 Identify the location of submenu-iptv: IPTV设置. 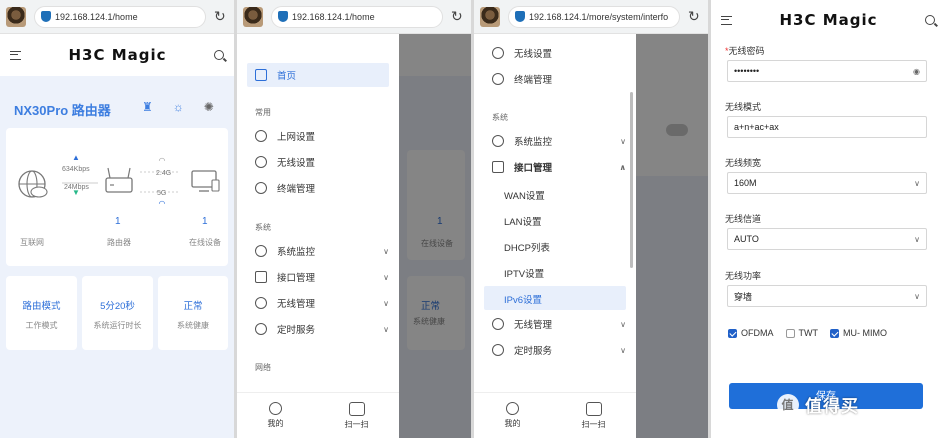
(524, 273).